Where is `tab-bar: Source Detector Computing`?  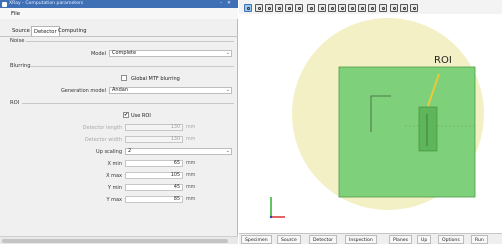
tab-bar: Source Detector Computing is located at coordinates (119, 31).